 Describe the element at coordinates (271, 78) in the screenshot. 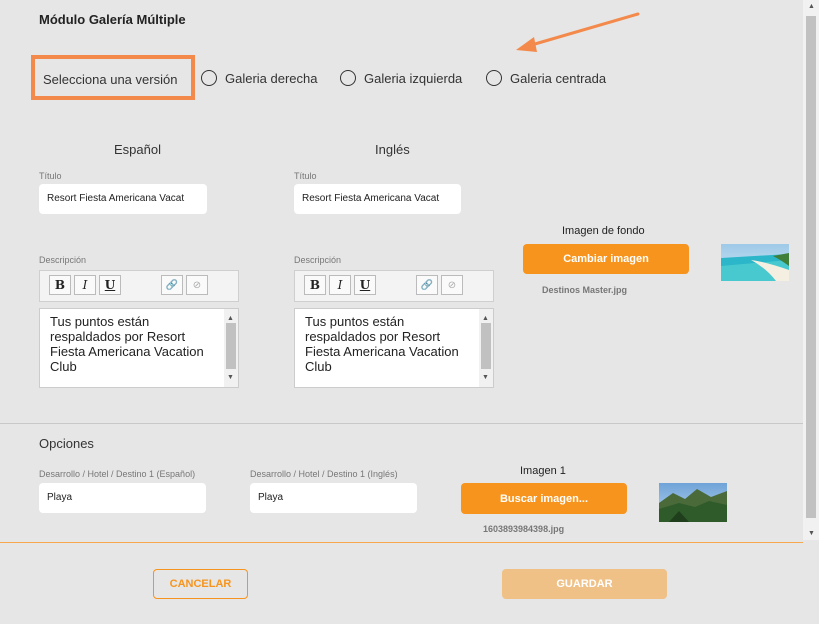

I see `radio-label: Galeria derecha` at that location.